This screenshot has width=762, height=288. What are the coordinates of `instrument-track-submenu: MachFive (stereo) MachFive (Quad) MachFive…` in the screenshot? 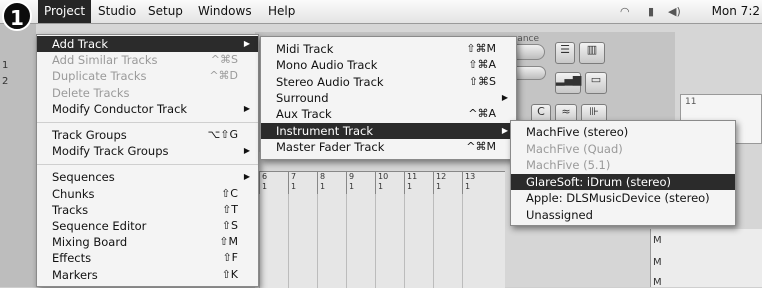 It's located at (623, 173).